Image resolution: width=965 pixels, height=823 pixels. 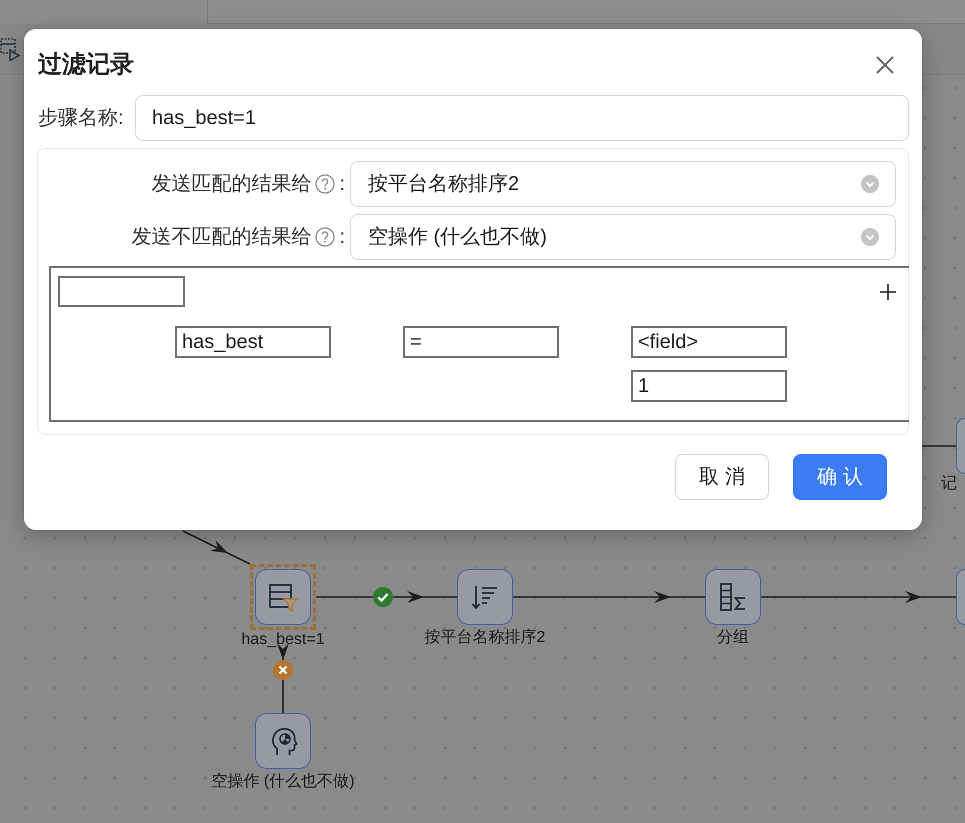 I want to click on field-label: 发送匹配的结果给, so click(x=231, y=184).